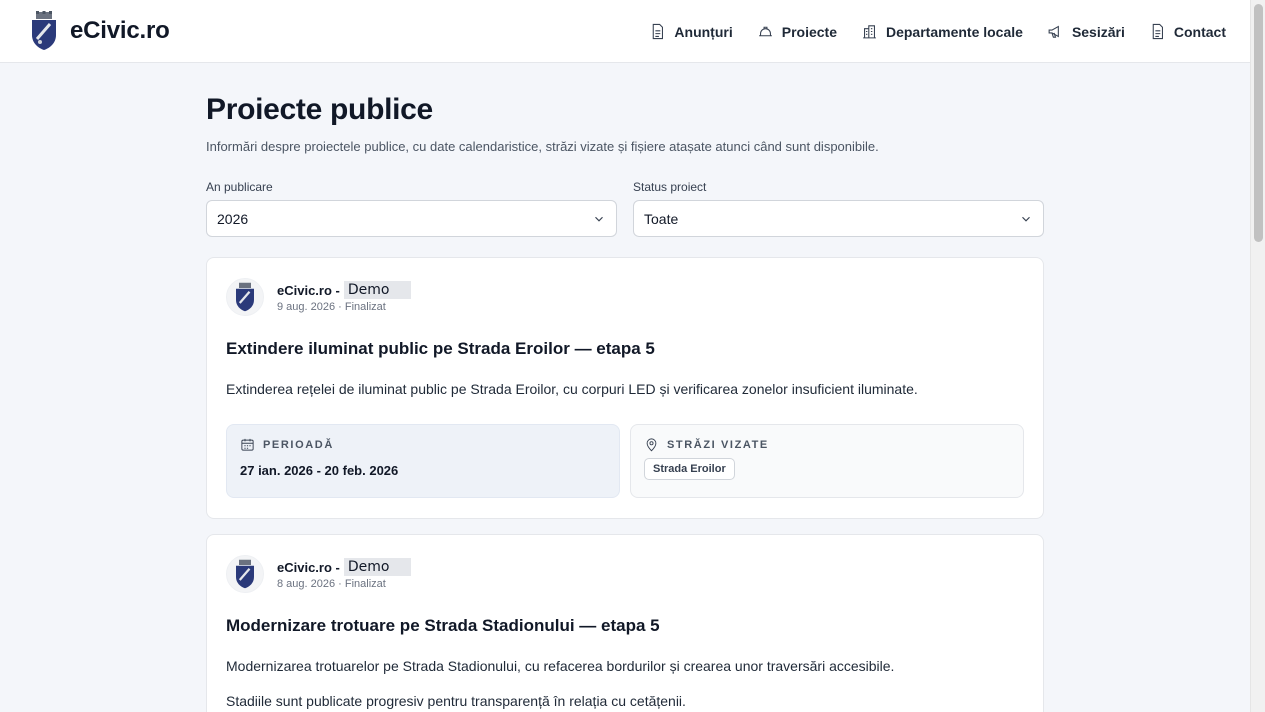  I want to click on filter-year: An publicare 2026, so click(411, 208).